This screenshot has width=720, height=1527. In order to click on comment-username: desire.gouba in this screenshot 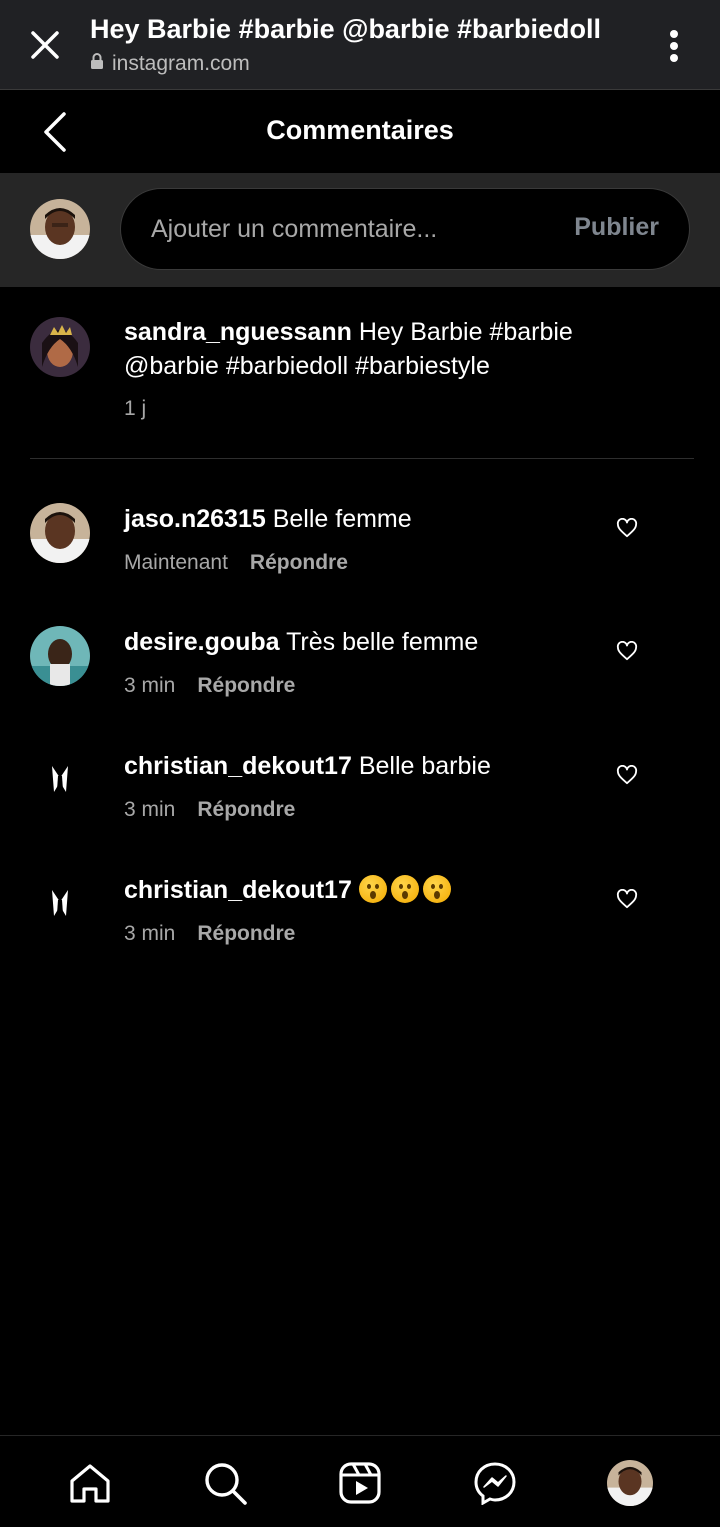, I will do `click(202, 642)`.